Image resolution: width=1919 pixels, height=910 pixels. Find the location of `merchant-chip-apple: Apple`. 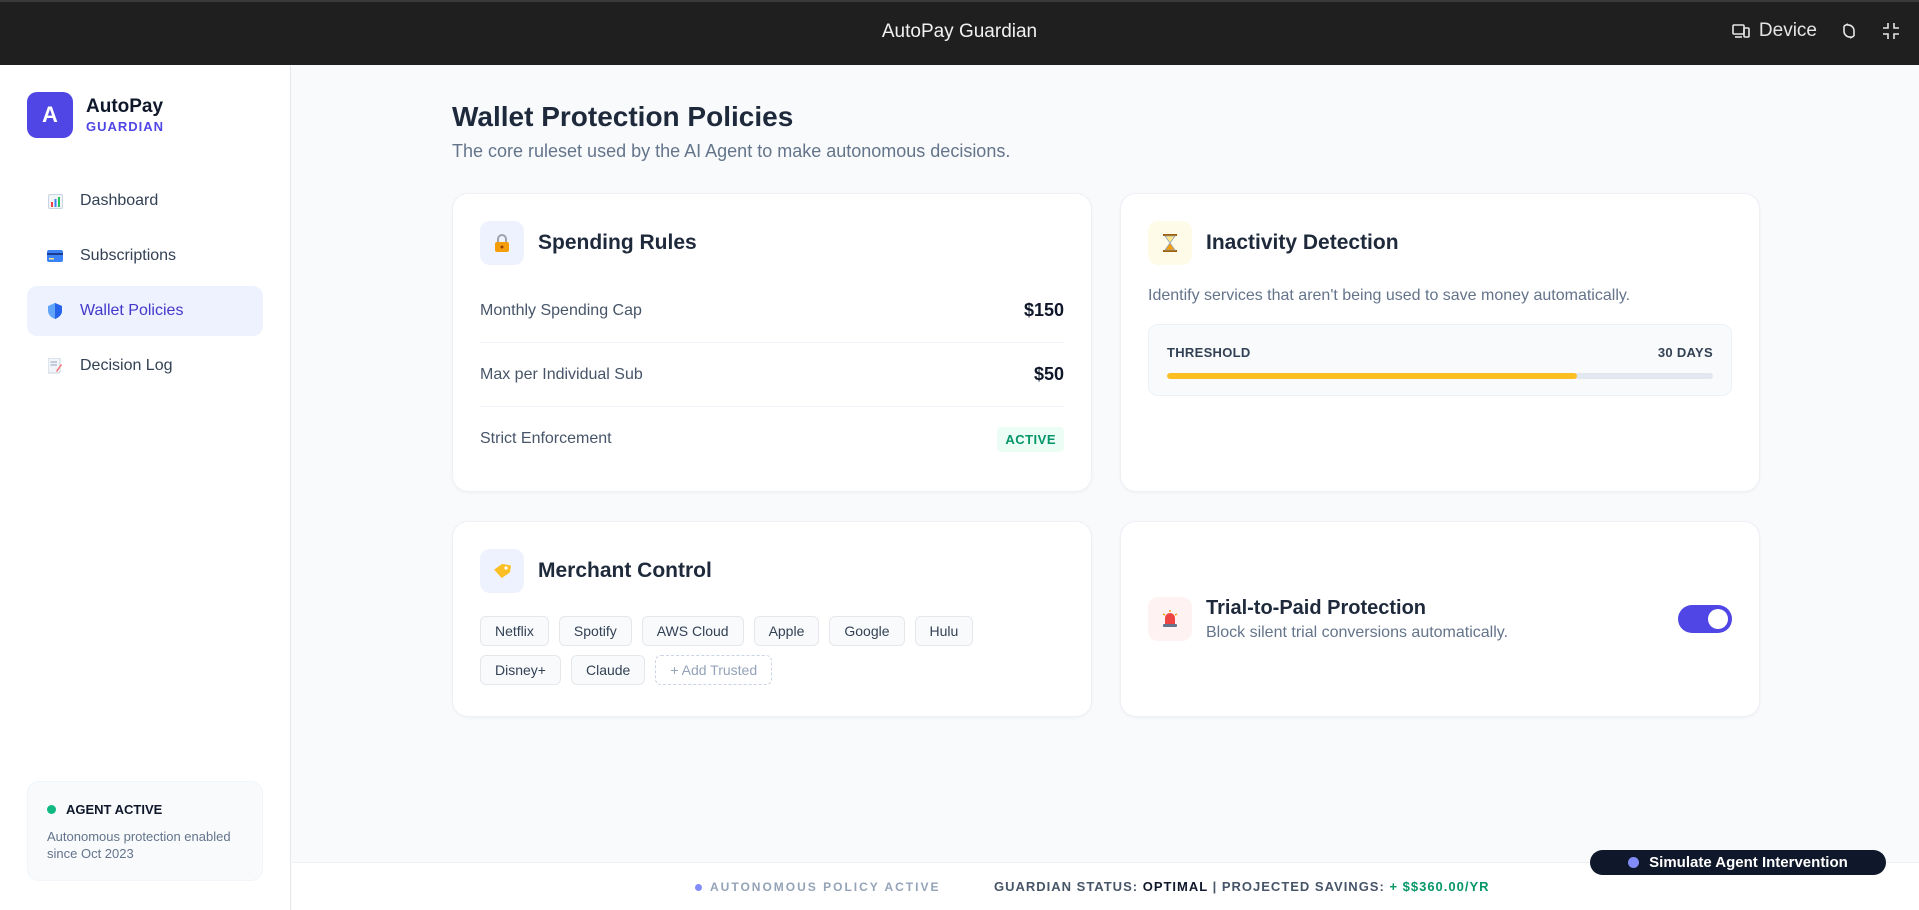

merchant-chip-apple: Apple is located at coordinates (786, 631).